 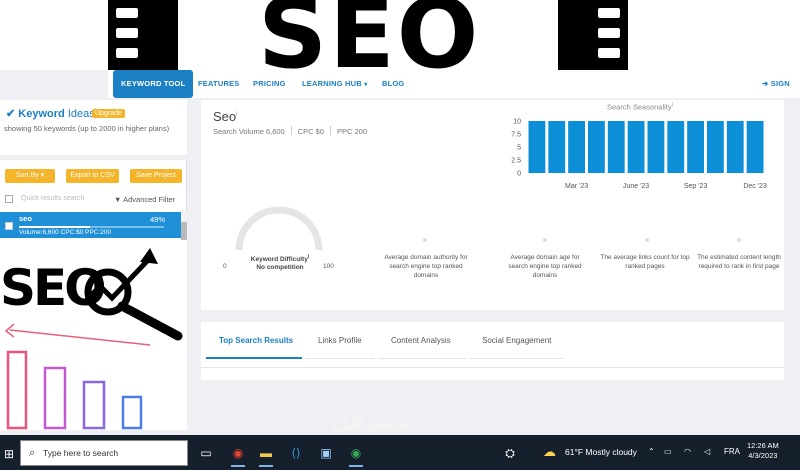 What do you see at coordinates (118, 199) in the screenshot?
I see `filter-icon: ▼` at bounding box center [118, 199].